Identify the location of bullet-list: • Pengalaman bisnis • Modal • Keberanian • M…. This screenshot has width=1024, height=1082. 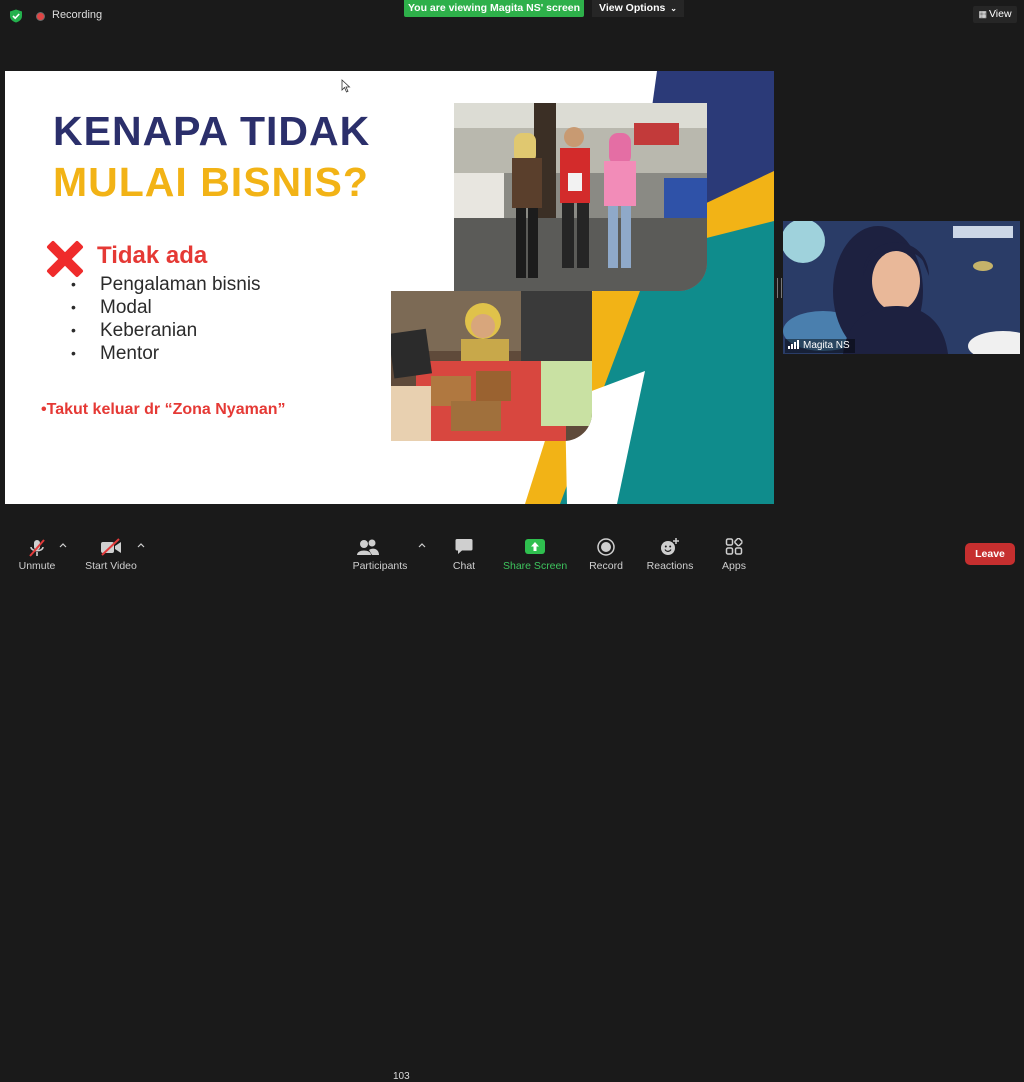
(166, 319).